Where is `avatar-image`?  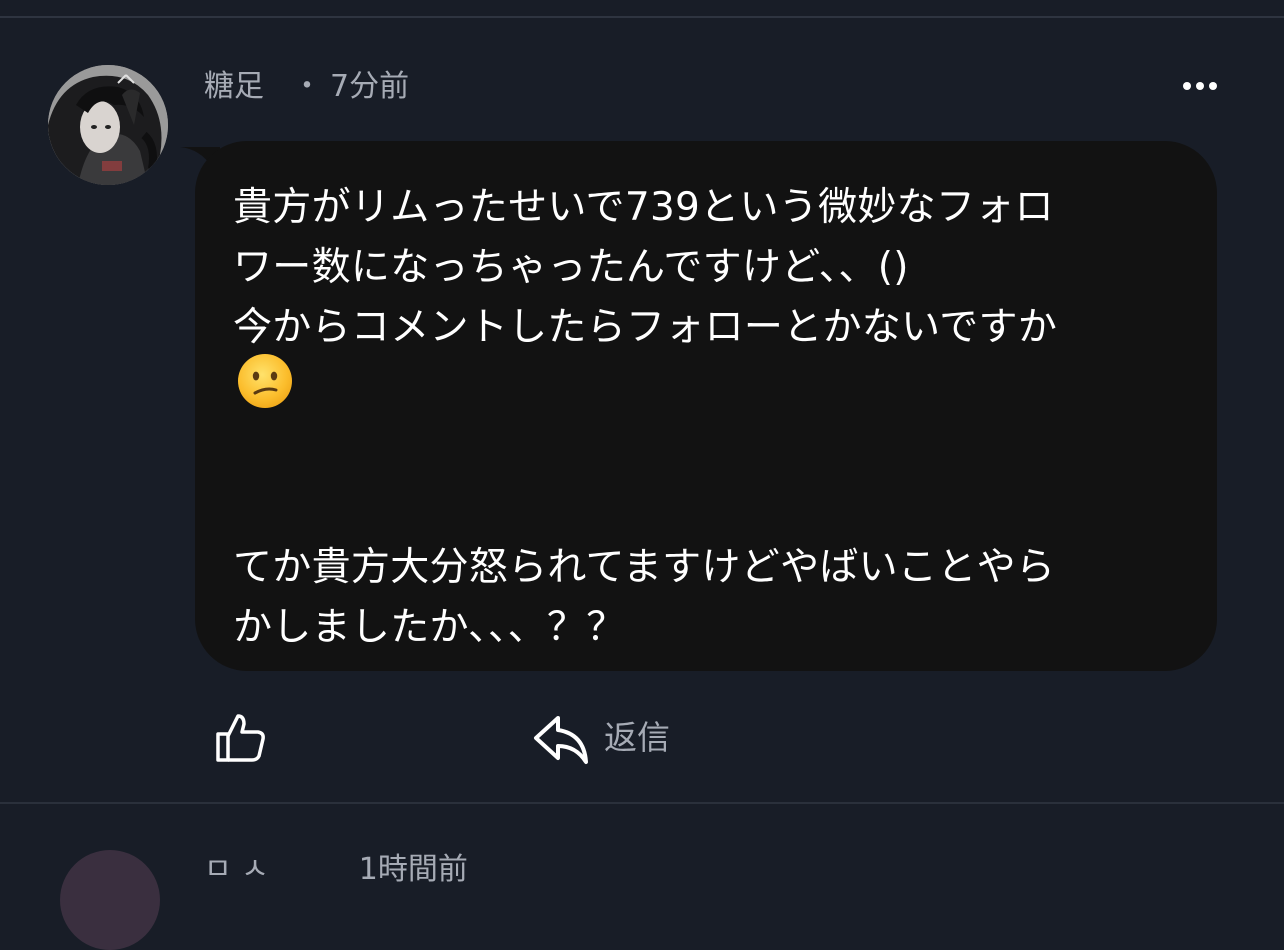 avatar-image is located at coordinates (108, 125).